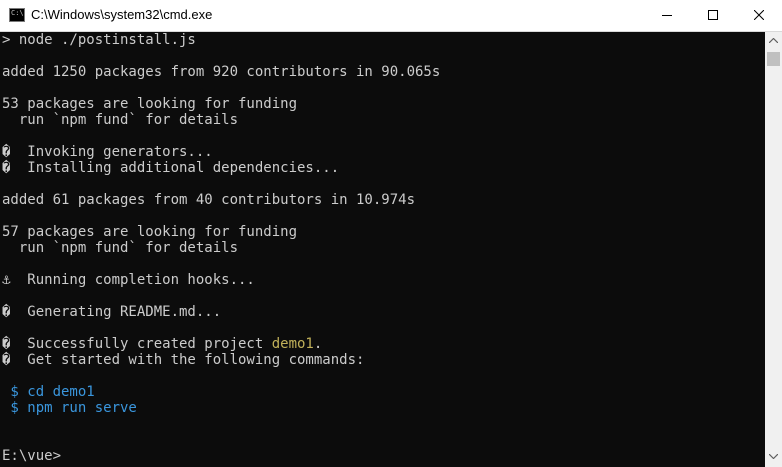 This screenshot has height=467, width=782. I want to click on scroll-down-icon, so click(773, 456).